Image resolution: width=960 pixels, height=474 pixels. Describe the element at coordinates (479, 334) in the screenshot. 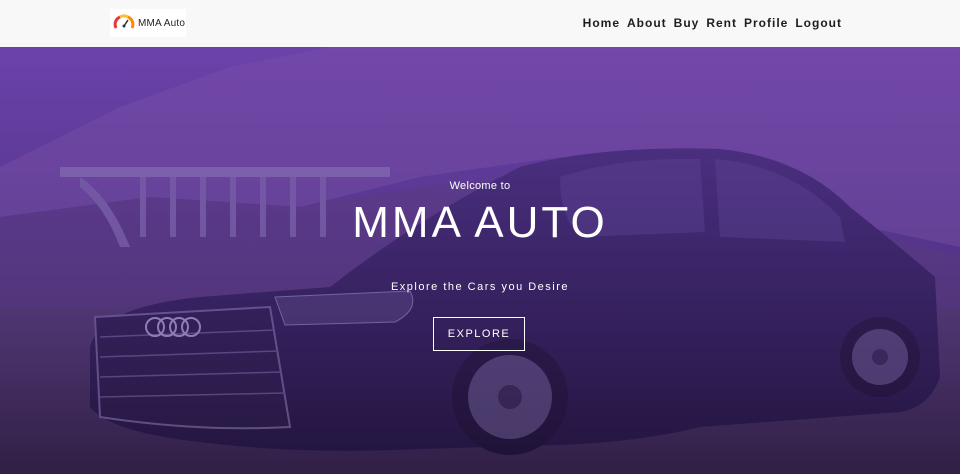

I see `explore-button: EXPLORE` at that location.